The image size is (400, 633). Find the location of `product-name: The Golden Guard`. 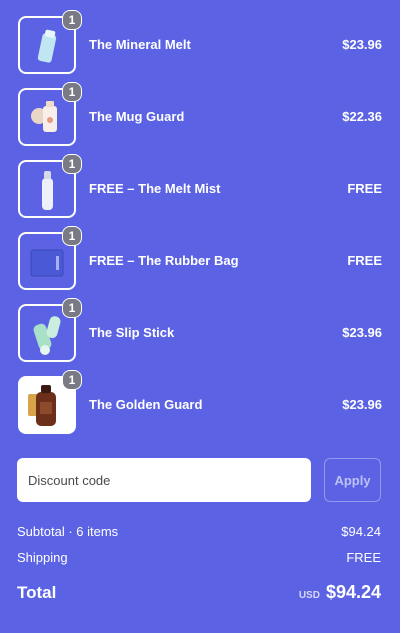

product-name: The Golden Guard is located at coordinates (146, 404).